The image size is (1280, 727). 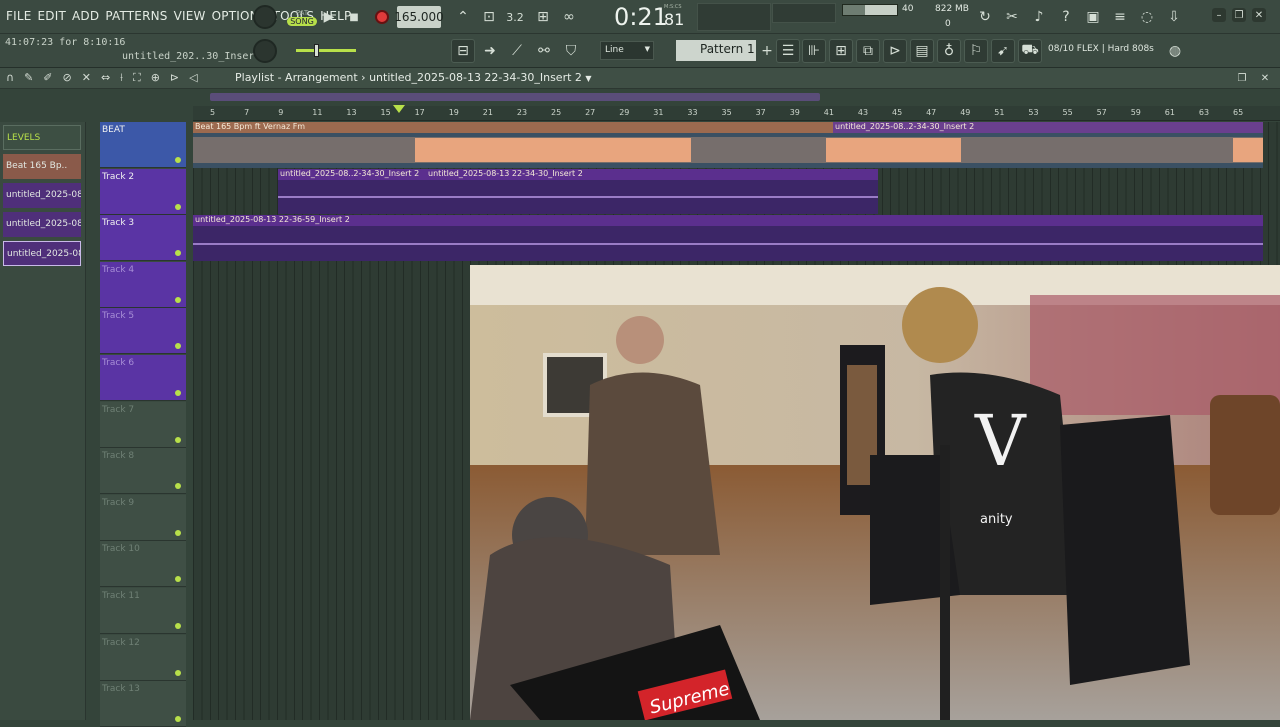 What do you see at coordinates (814, 51) in the screenshot?
I see `channel-rack-icon: ⊪` at bounding box center [814, 51].